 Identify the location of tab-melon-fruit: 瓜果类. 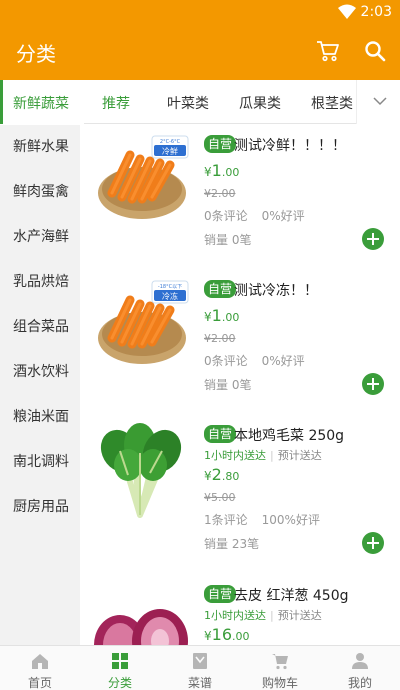
(260, 103).